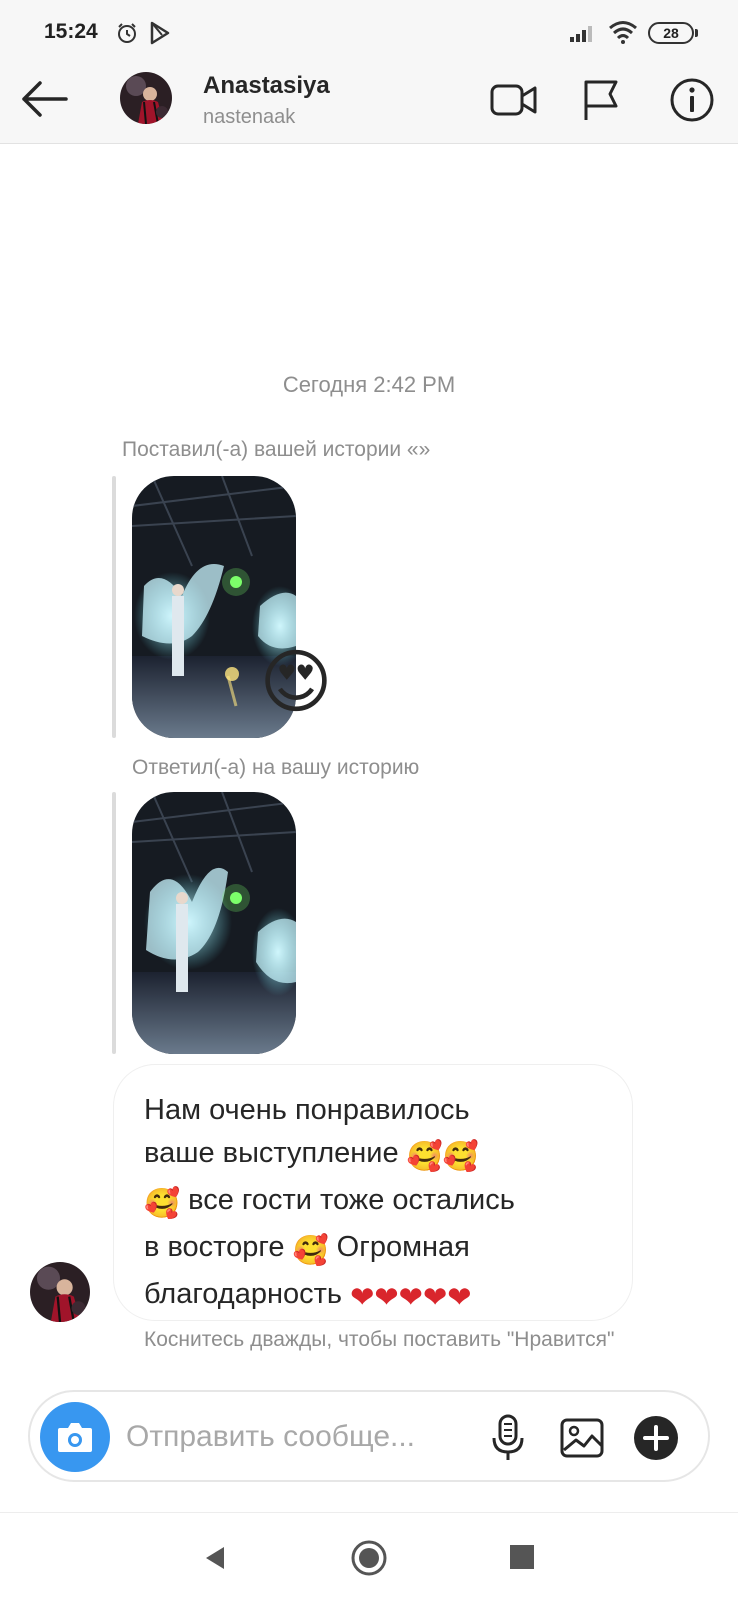 This screenshot has width=738, height=1600. What do you see at coordinates (692, 100) in the screenshot?
I see `info-icon` at bounding box center [692, 100].